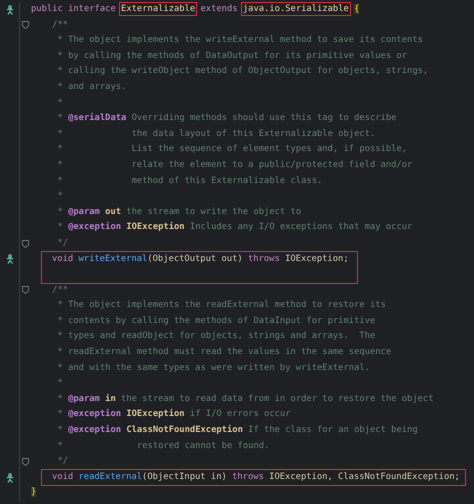 The width and height of the screenshot is (474, 504). What do you see at coordinates (213, 368) in the screenshot?
I see `code-line: * and with the same types as were written by writeExternal.` at bounding box center [213, 368].